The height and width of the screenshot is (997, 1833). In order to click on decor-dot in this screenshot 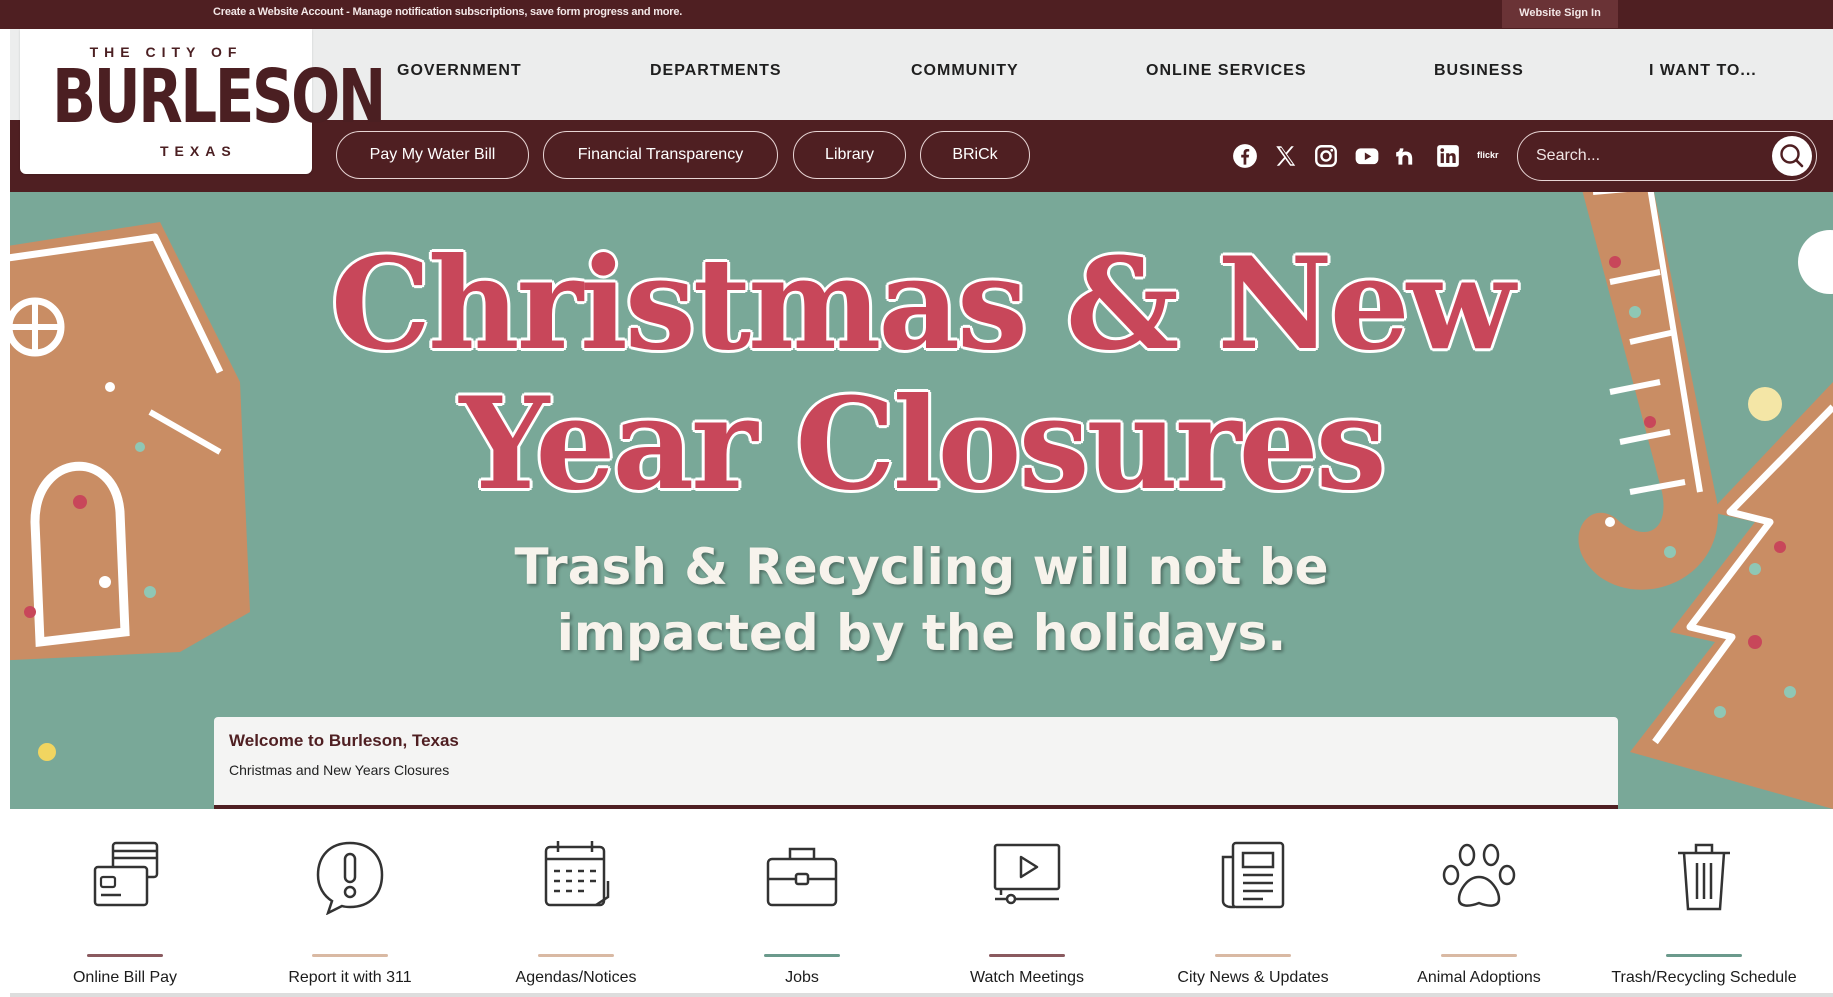, I will do `click(47, 752)`.